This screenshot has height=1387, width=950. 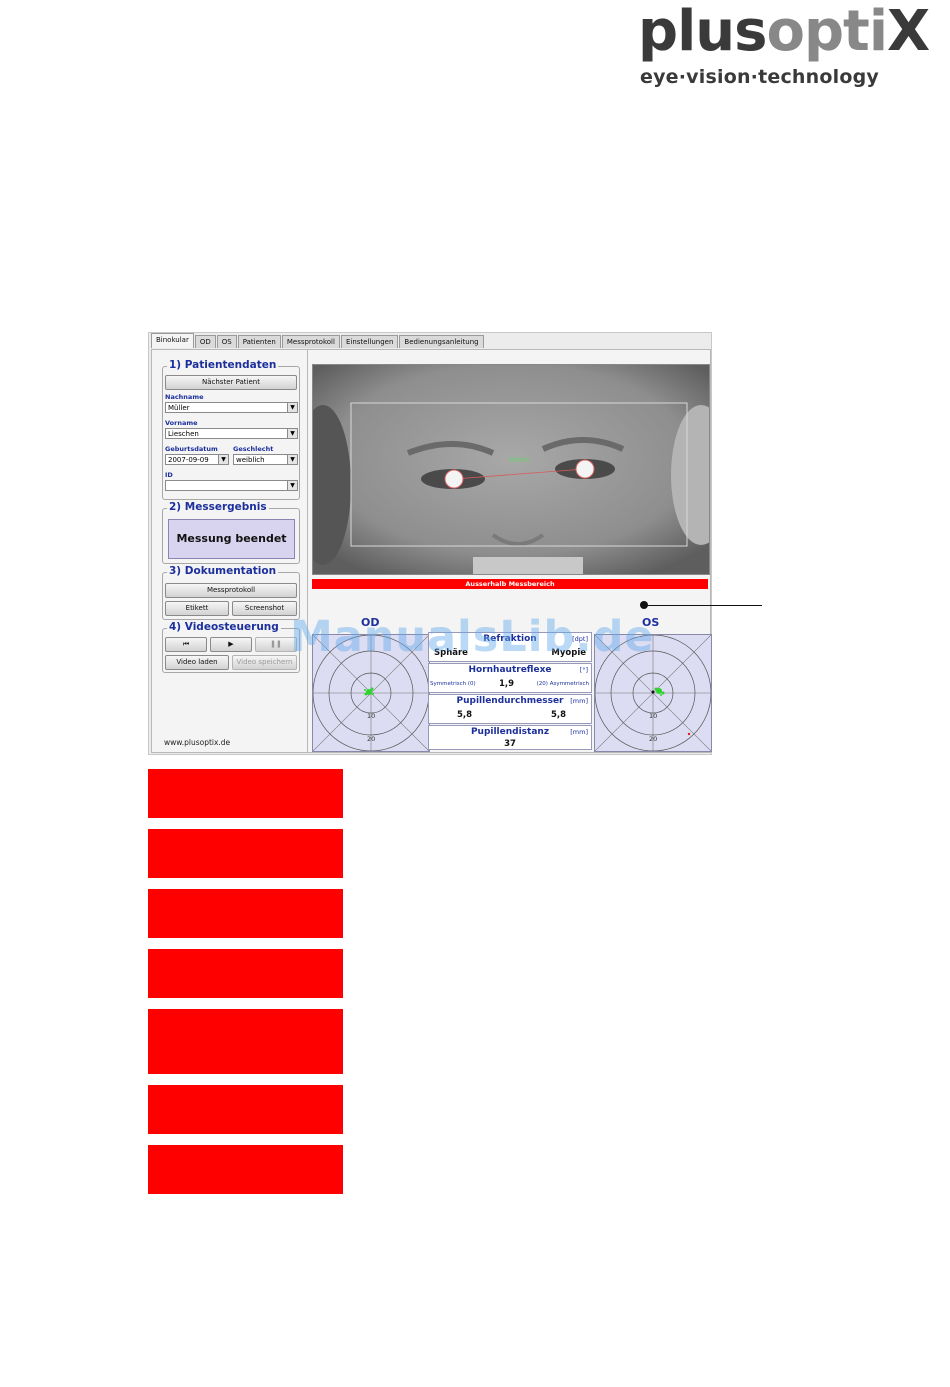 What do you see at coordinates (265, 459) in the screenshot?
I see `gender-field: weiblich ▼` at bounding box center [265, 459].